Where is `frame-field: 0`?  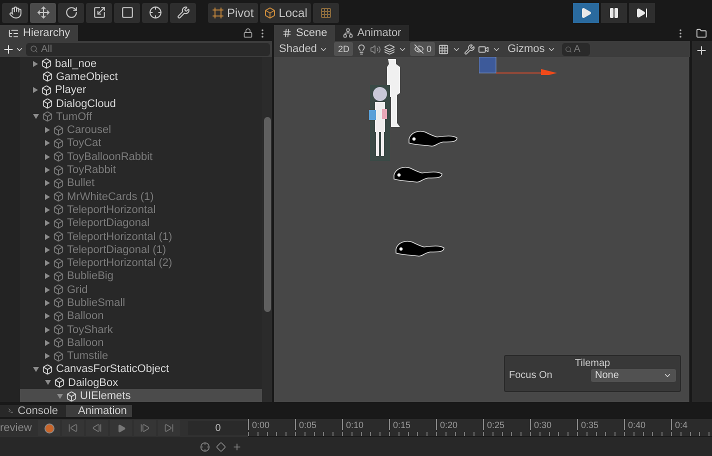 frame-field: 0 is located at coordinates (218, 428).